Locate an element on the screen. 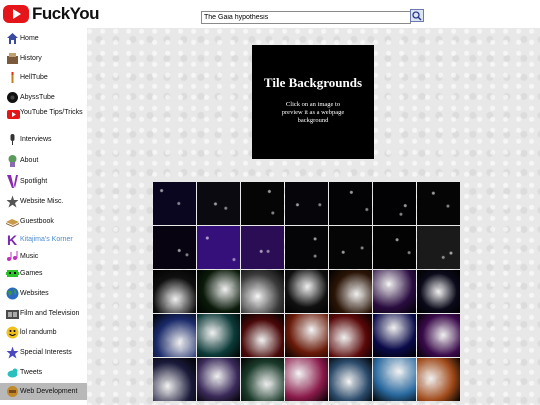  sidebar-item-label: Spotlight is located at coordinates (34, 181).